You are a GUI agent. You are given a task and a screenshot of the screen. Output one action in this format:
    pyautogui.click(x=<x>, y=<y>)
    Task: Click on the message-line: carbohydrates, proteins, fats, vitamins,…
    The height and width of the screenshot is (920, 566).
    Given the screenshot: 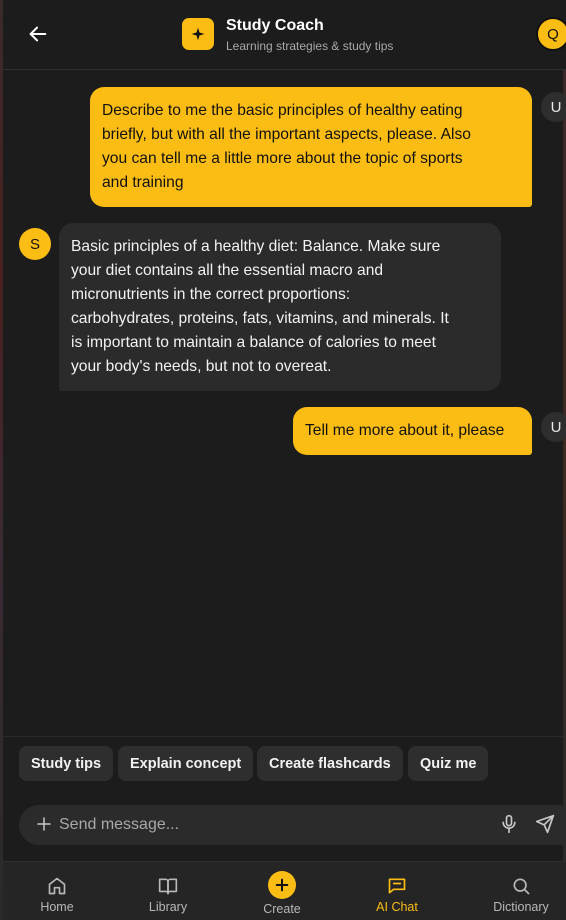 What is the action you would take?
    pyautogui.click(x=260, y=318)
    